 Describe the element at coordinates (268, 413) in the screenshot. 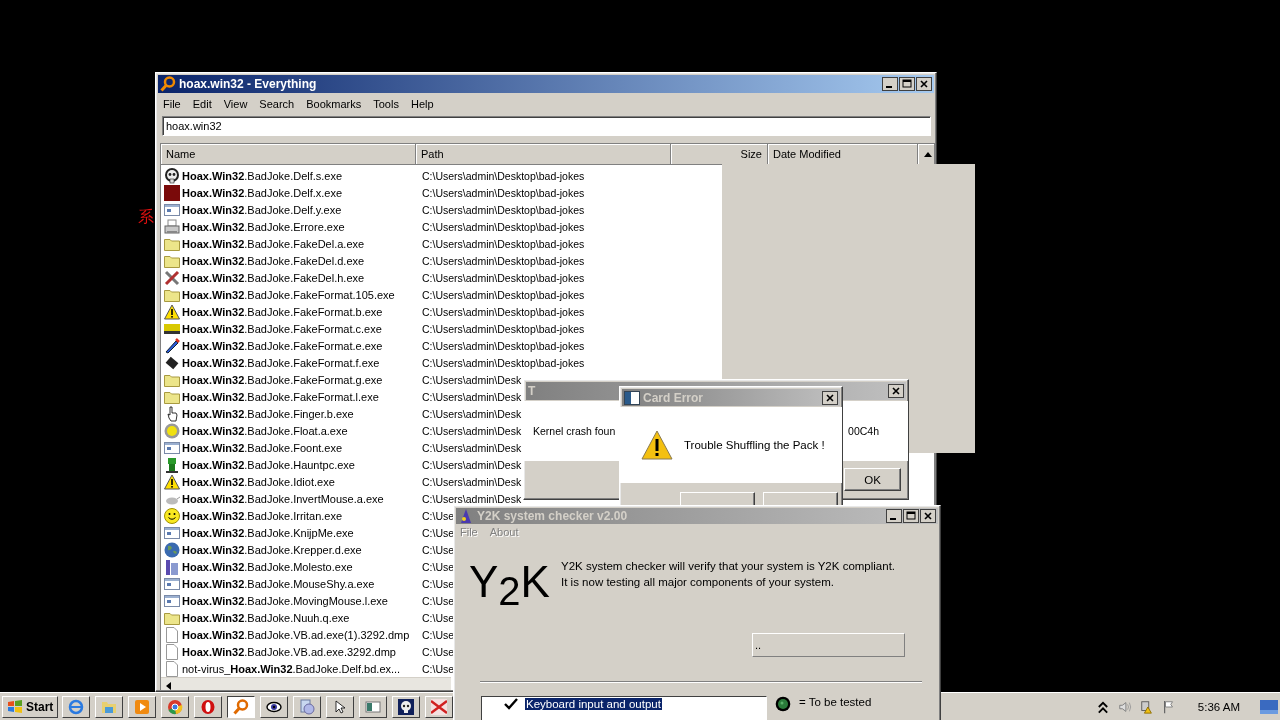

I see `file-name: Hoax.Win32.BadJoke.Finger.b.exe` at that location.